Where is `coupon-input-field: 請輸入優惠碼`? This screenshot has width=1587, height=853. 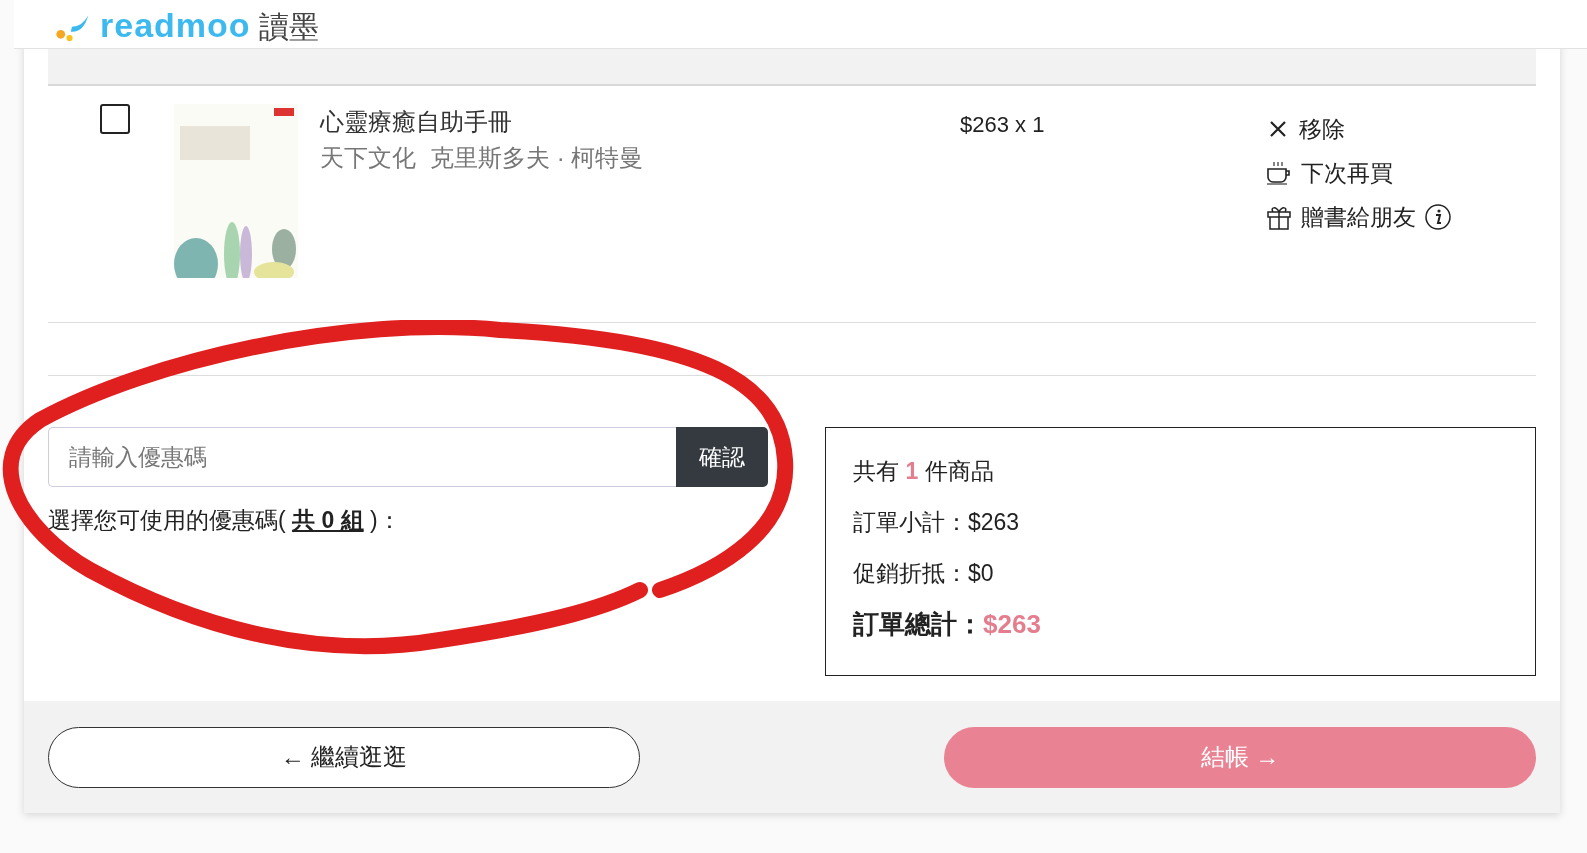
coupon-input-field: 請輸入優惠碼 is located at coordinates (362, 457).